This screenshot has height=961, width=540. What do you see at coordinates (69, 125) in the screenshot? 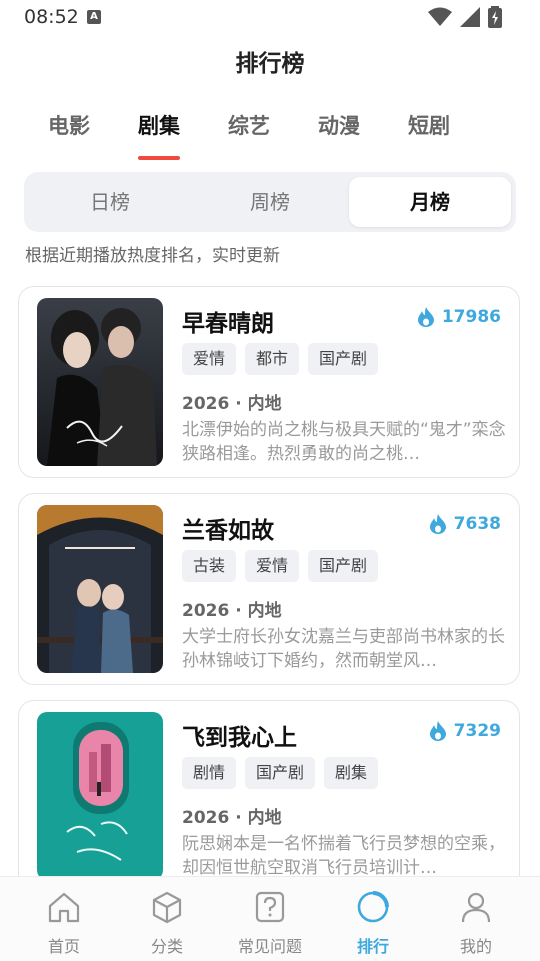
I see `tab-movie: 电影` at bounding box center [69, 125].